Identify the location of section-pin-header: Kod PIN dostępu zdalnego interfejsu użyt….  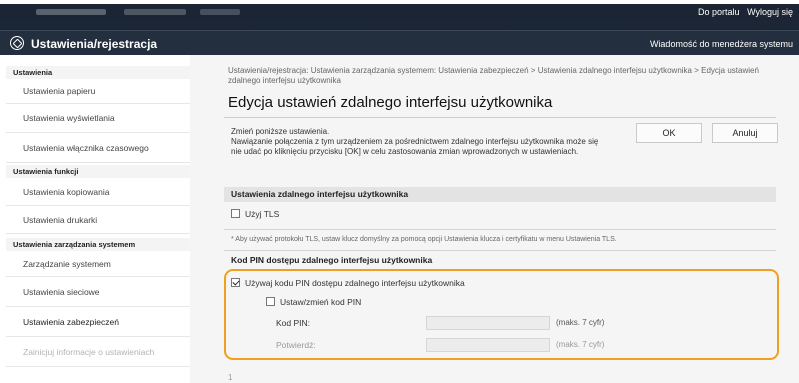
(332, 260).